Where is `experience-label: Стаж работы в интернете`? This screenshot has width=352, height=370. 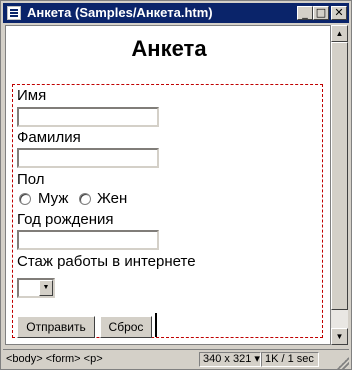 experience-label: Стаж работы в интернете is located at coordinates (106, 261).